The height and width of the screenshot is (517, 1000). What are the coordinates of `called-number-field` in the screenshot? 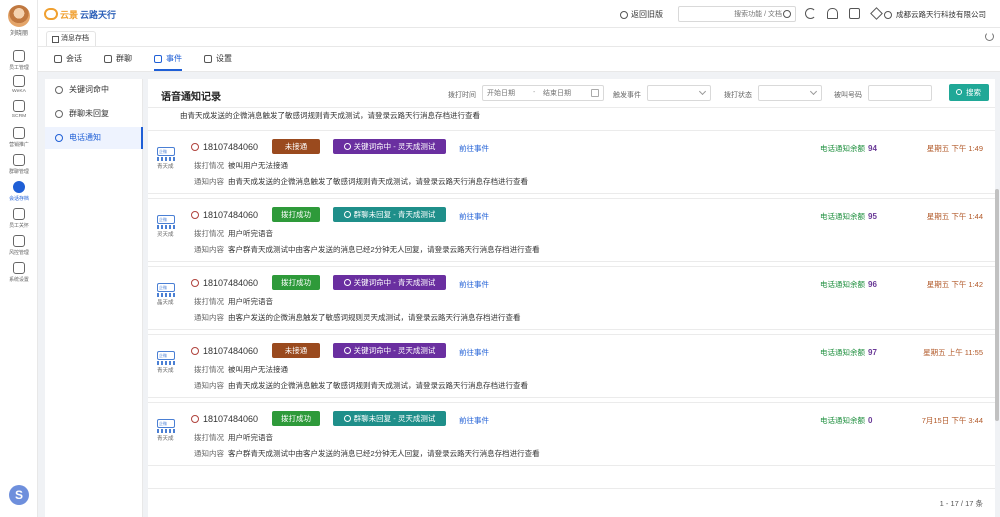 It's located at (900, 93).